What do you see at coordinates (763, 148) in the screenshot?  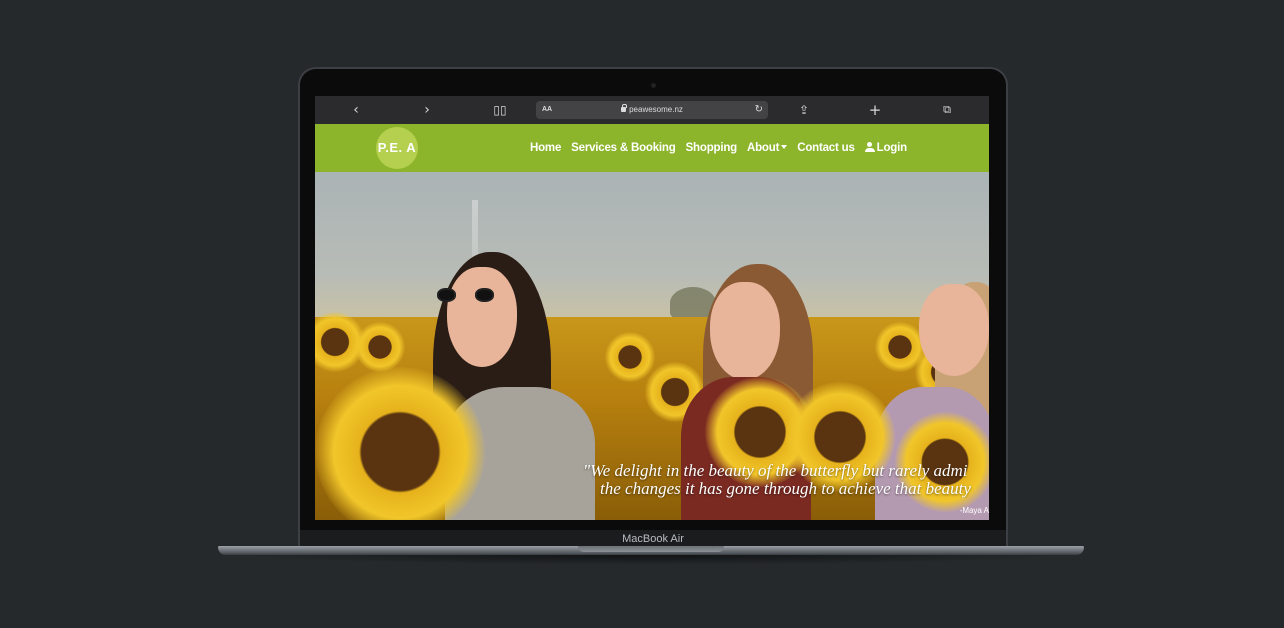 I see `nav-about-label: About` at bounding box center [763, 148].